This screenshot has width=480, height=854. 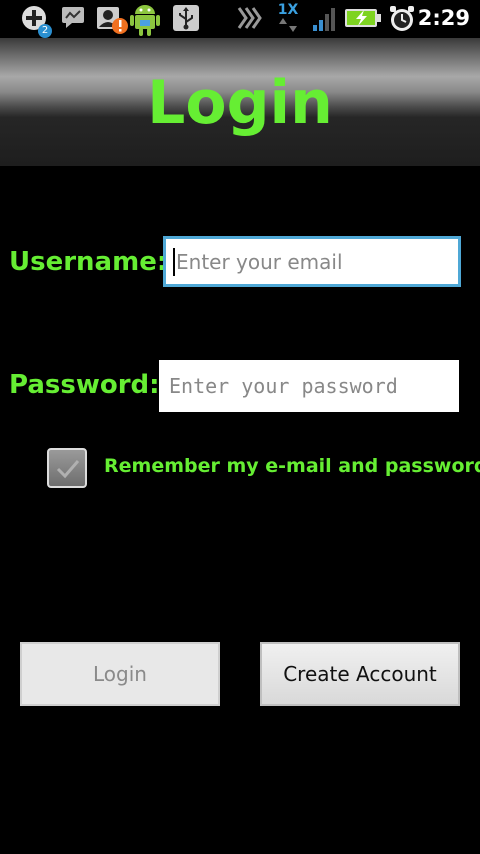 I want to click on usb-icon, so click(x=186, y=19).